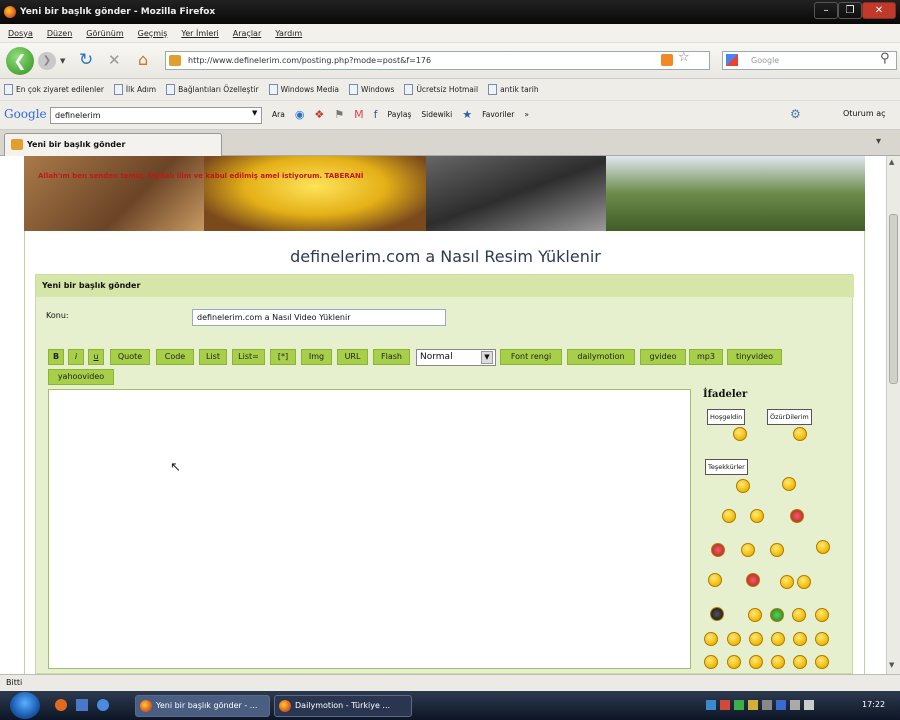 This screenshot has width=900, height=720. Describe the element at coordinates (319, 114) in the screenshot. I see `bookmarks-icon: ❖` at that location.